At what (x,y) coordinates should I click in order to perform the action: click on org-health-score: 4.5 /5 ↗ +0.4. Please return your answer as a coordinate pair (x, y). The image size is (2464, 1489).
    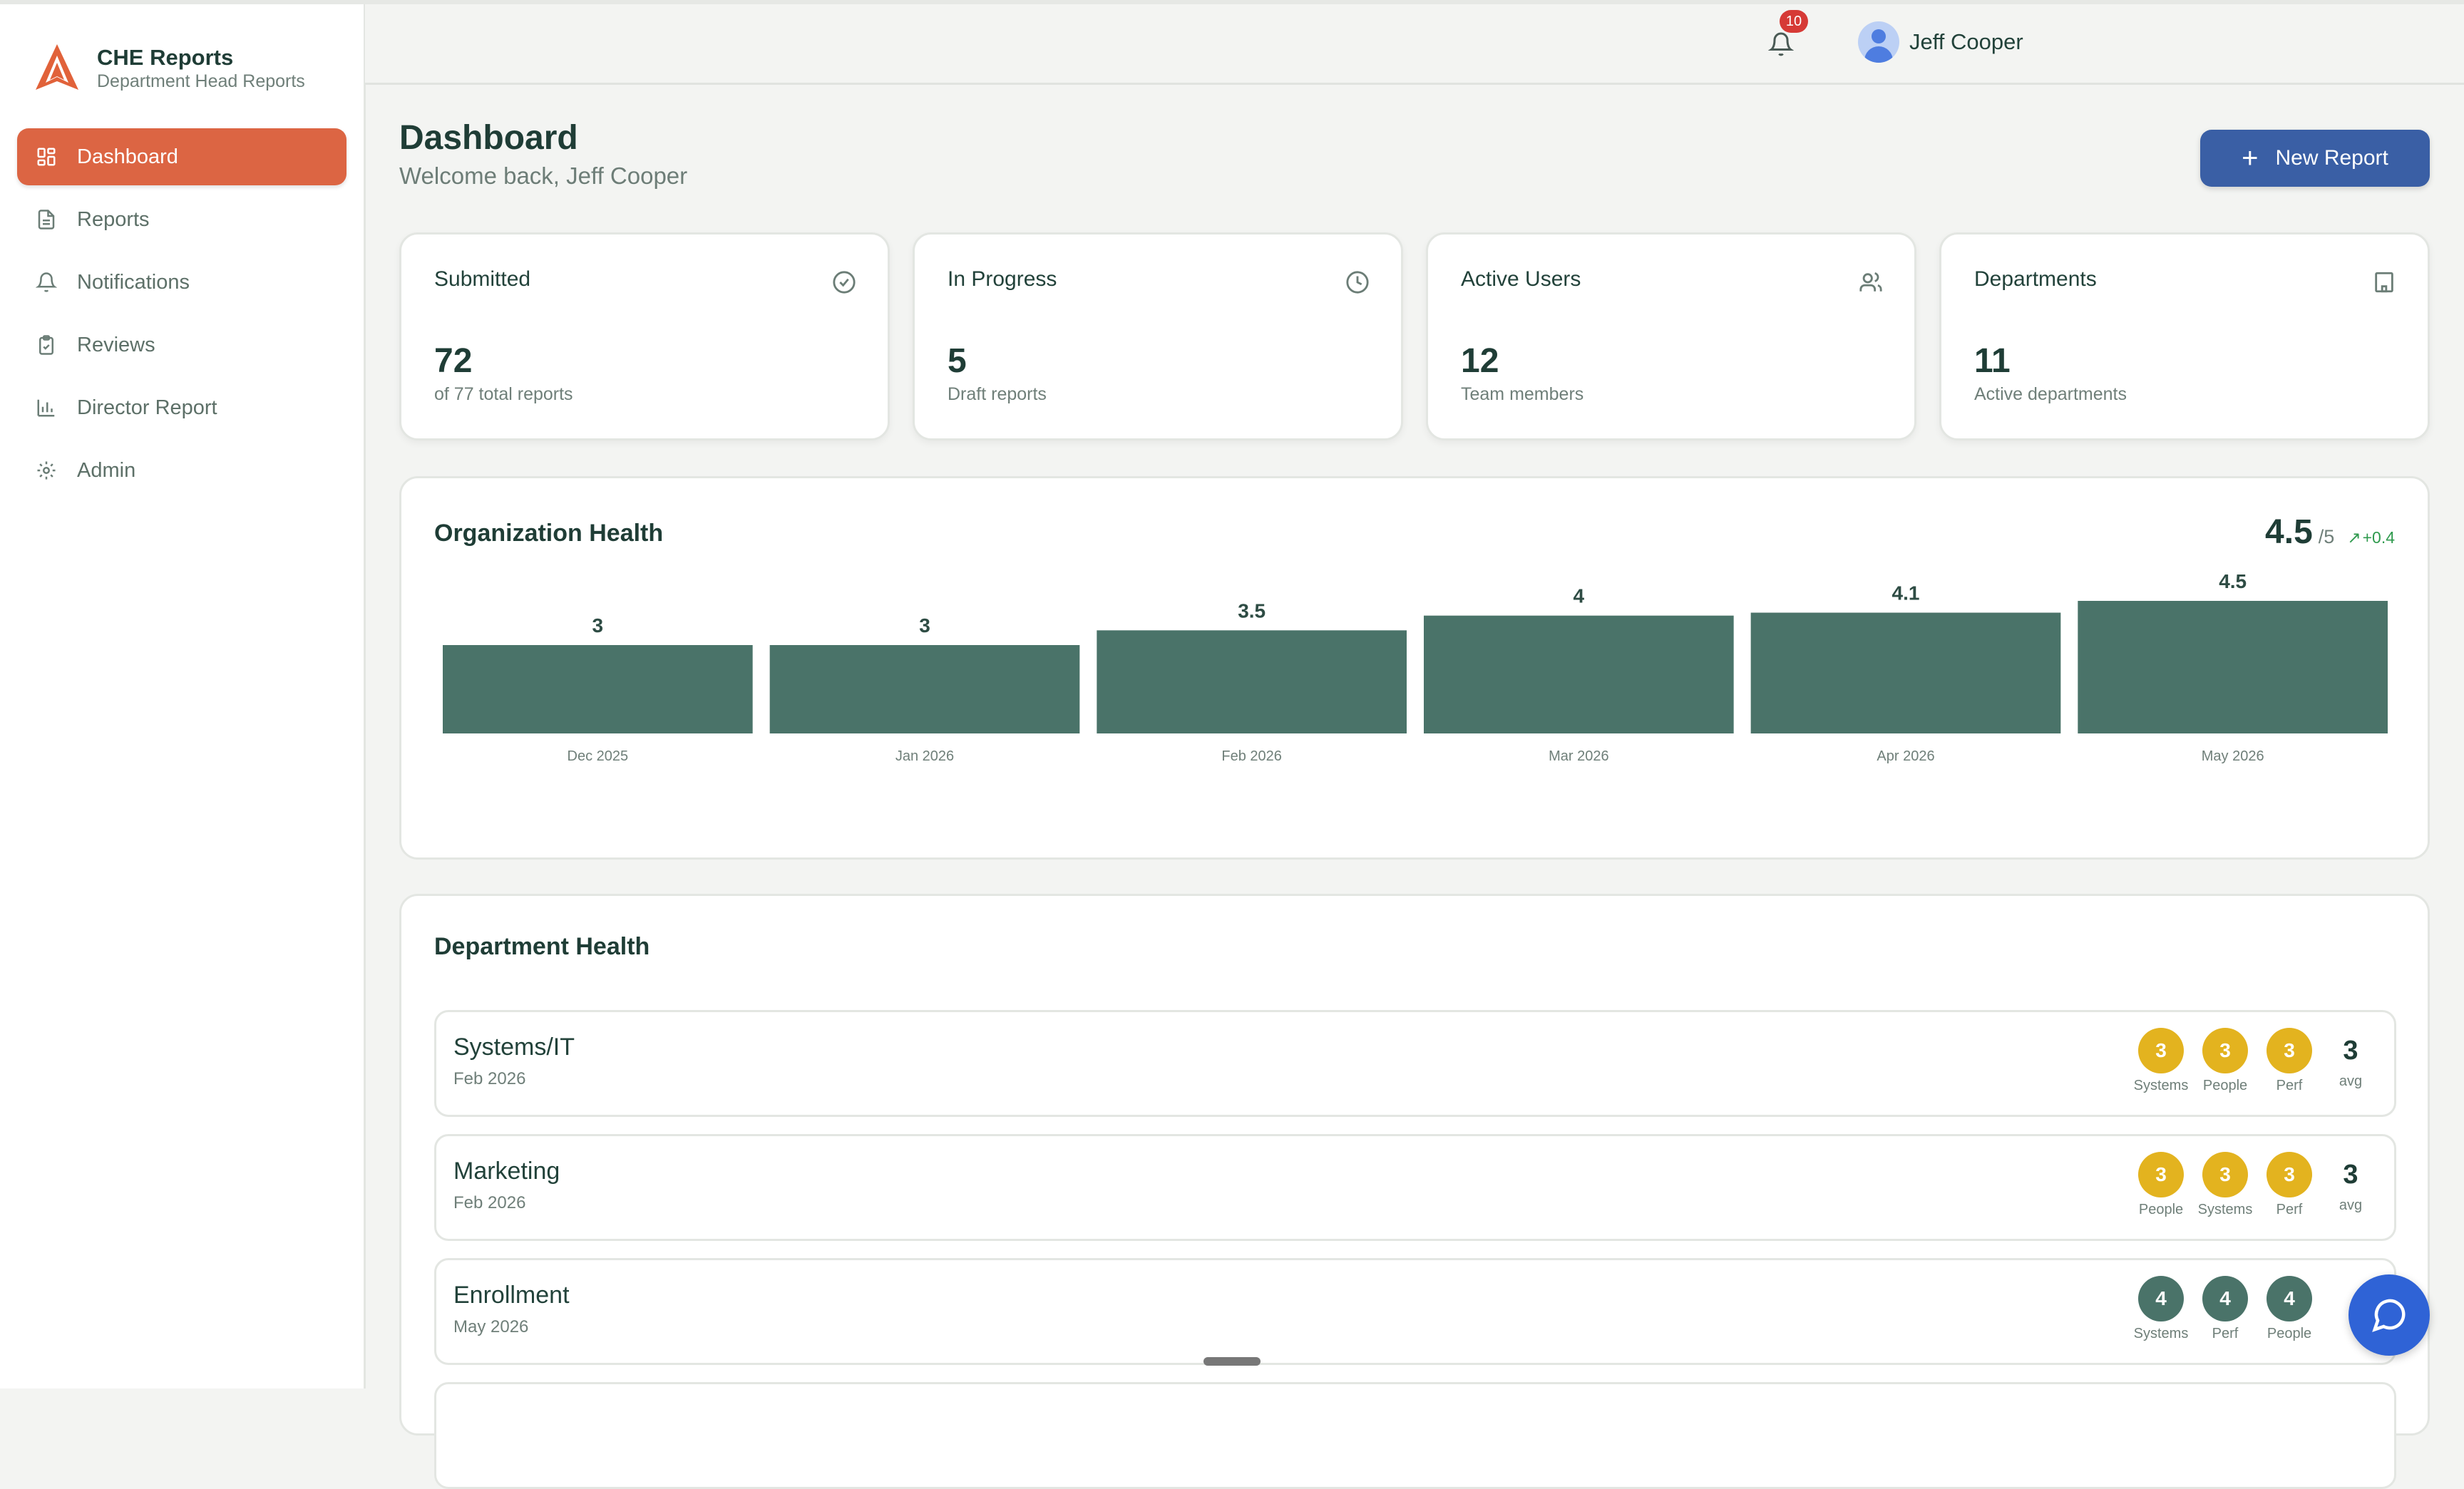
    Looking at the image, I should click on (2330, 532).